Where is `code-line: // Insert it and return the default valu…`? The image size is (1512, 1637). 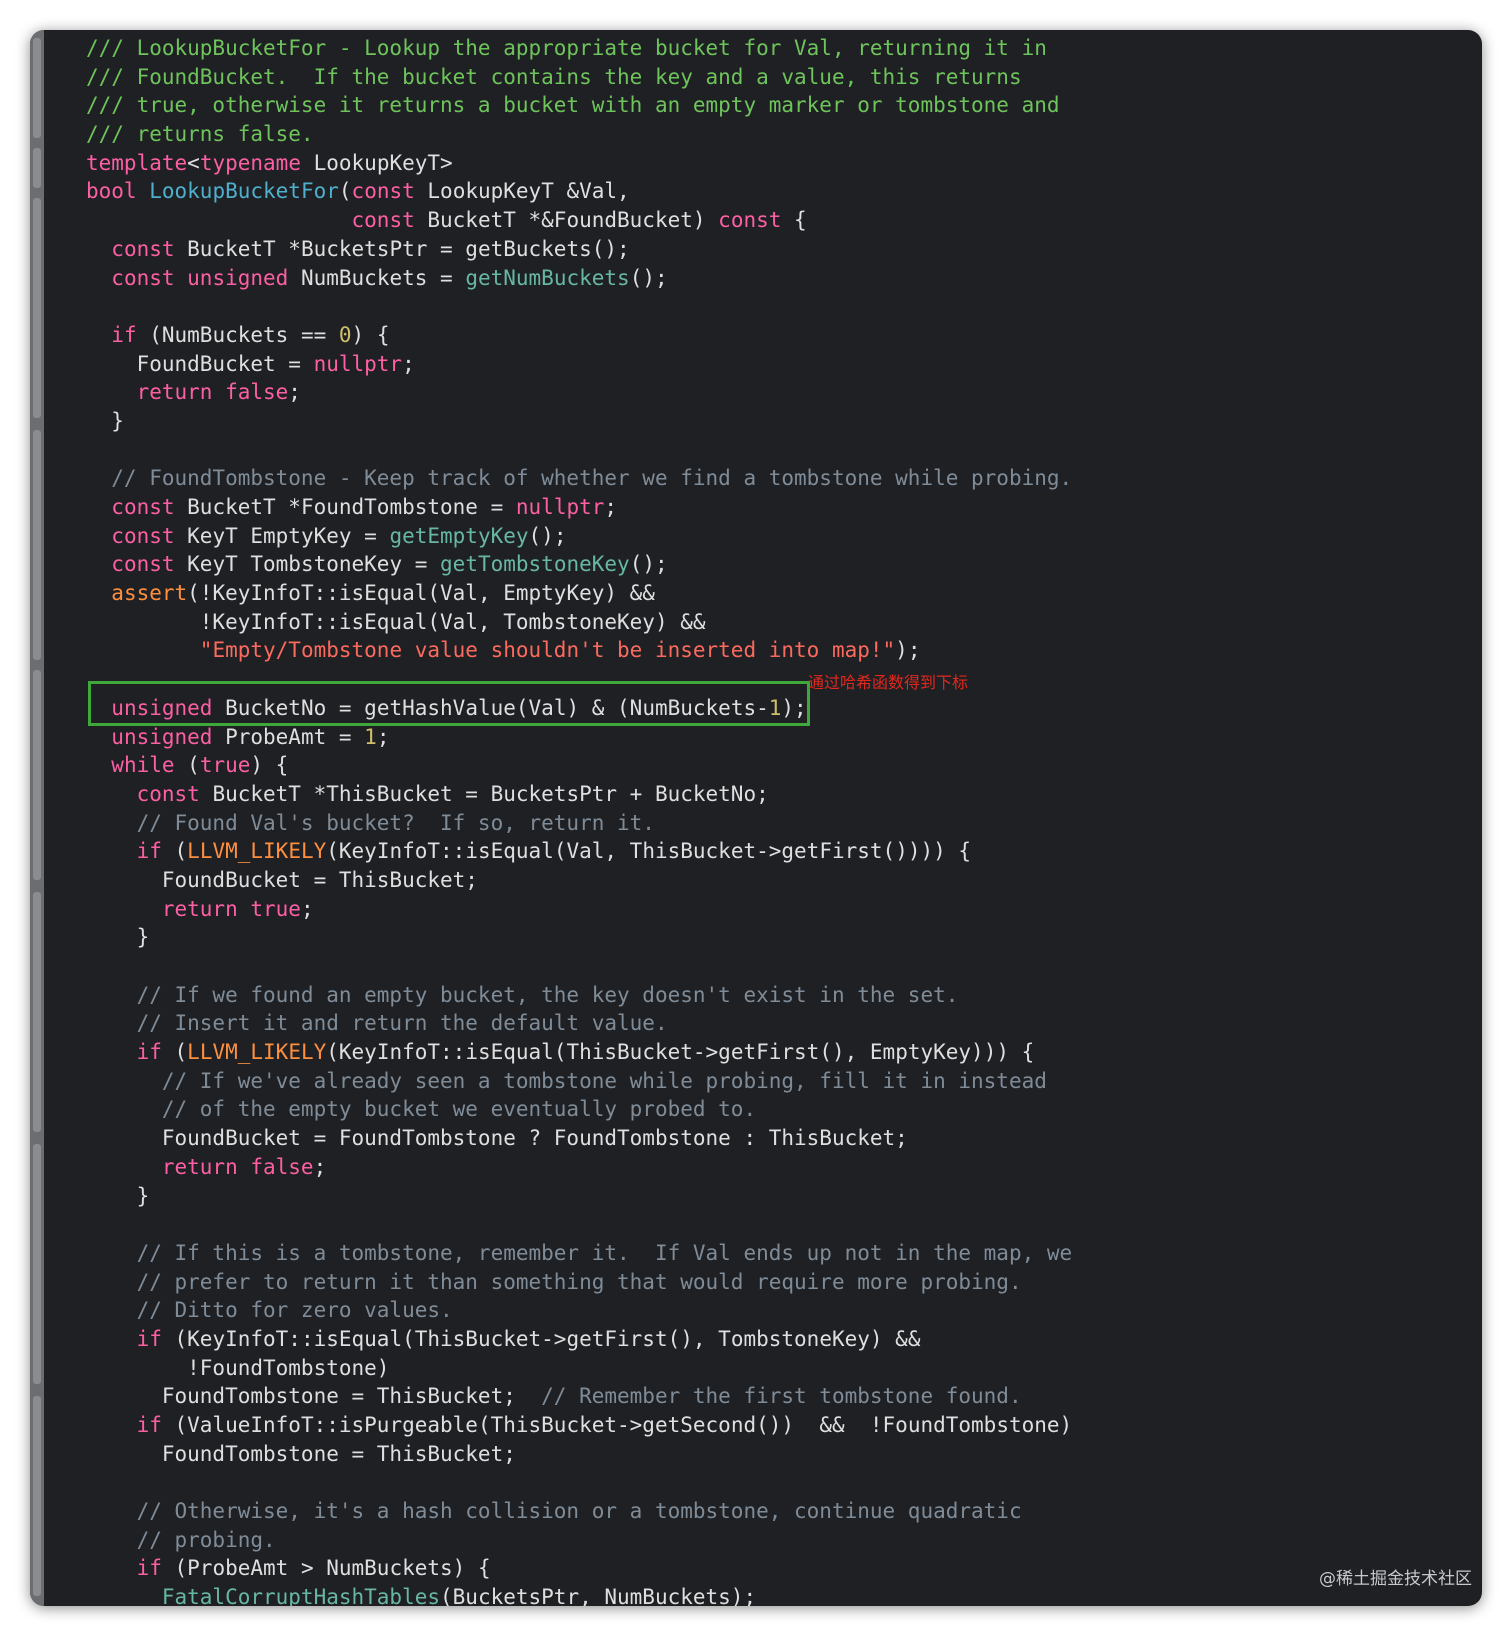
code-line: // Insert it and return the default valu… is located at coordinates (779, 1023).